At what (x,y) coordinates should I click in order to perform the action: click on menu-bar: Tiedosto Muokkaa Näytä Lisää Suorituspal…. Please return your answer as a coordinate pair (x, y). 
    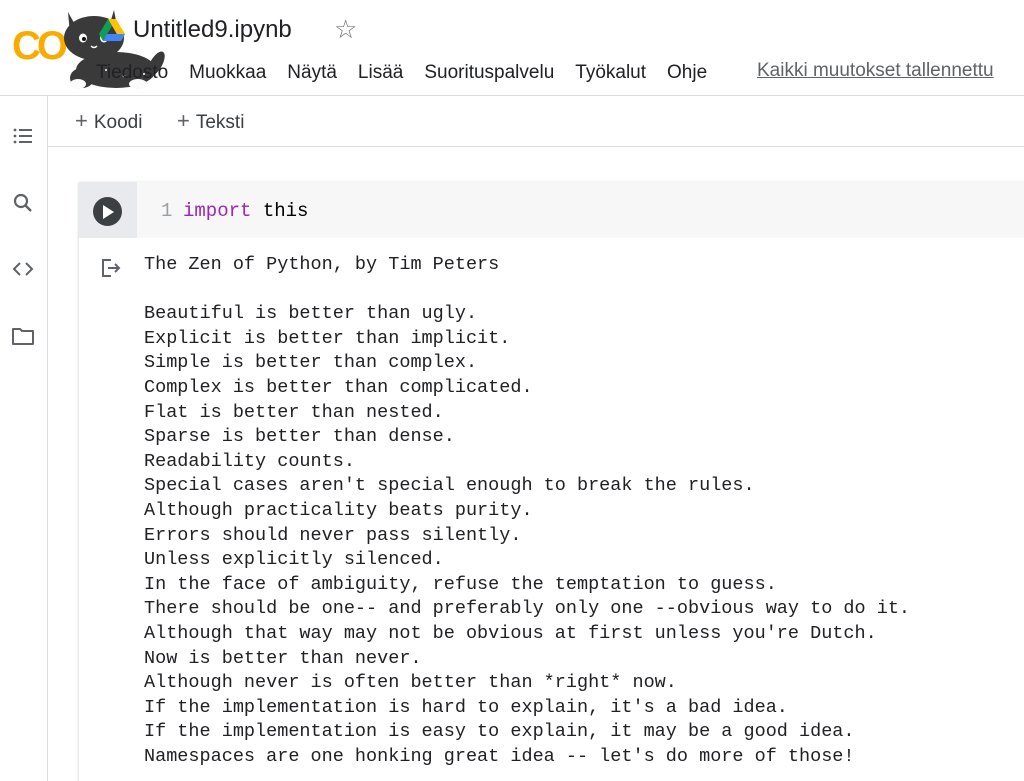
    Looking at the image, I should click on (412, 73).